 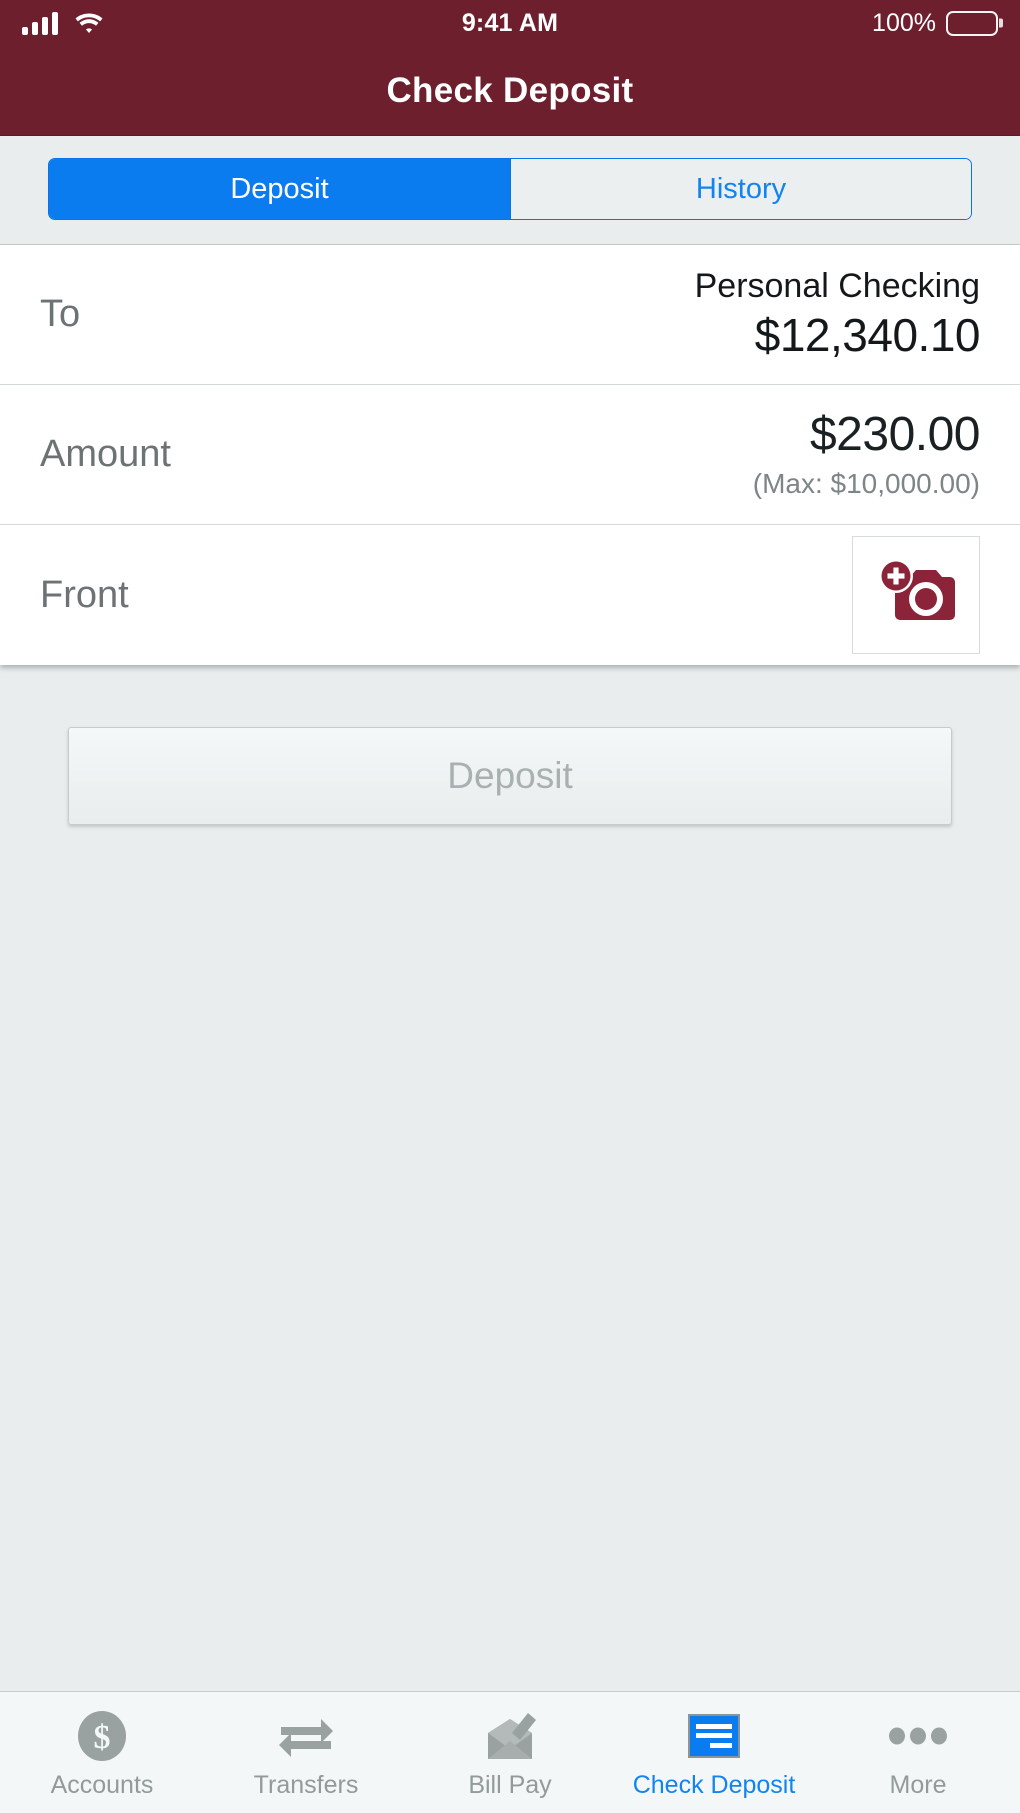 I want to click on to-value: Personal Checking $12,340.10, so click(x=837, y=314).